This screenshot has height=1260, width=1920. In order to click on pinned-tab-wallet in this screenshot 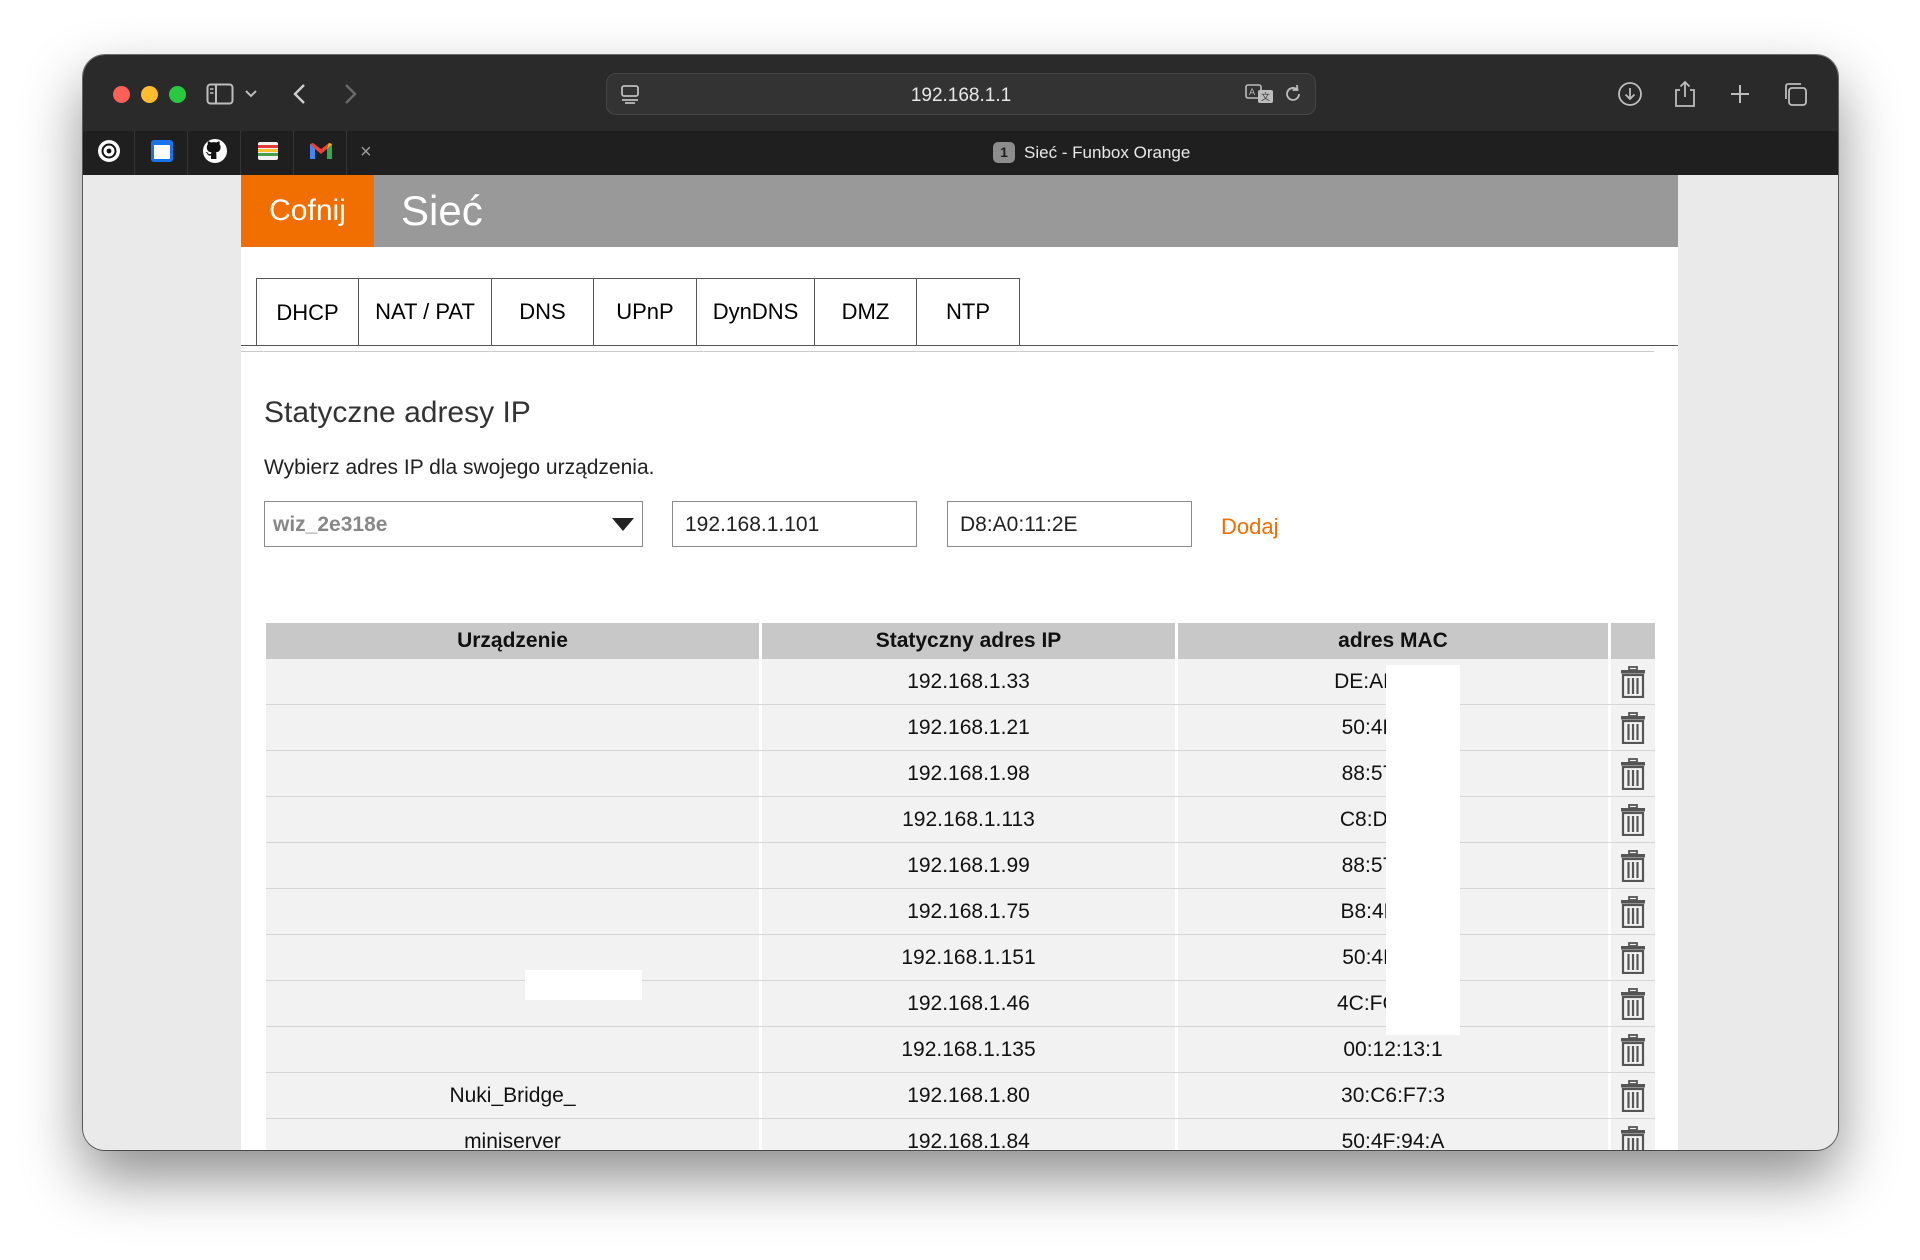, I will do `click(268, 153)`.